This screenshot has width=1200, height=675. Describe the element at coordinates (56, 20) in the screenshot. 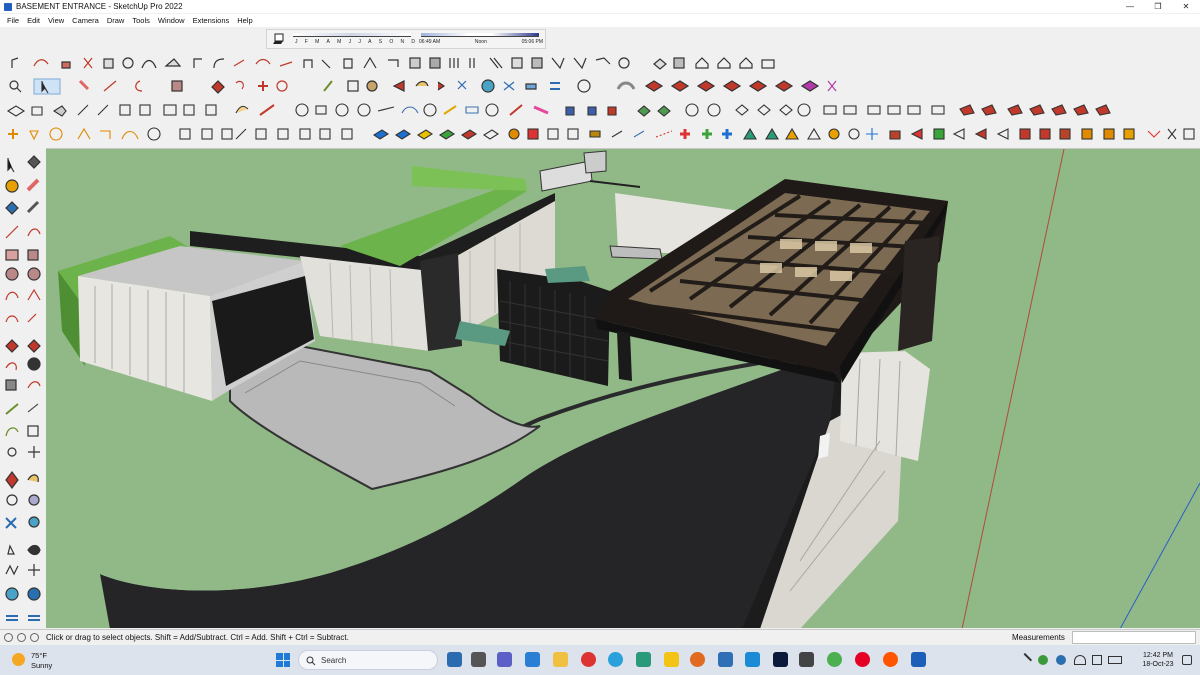

I see `menu-view: View` at that location.